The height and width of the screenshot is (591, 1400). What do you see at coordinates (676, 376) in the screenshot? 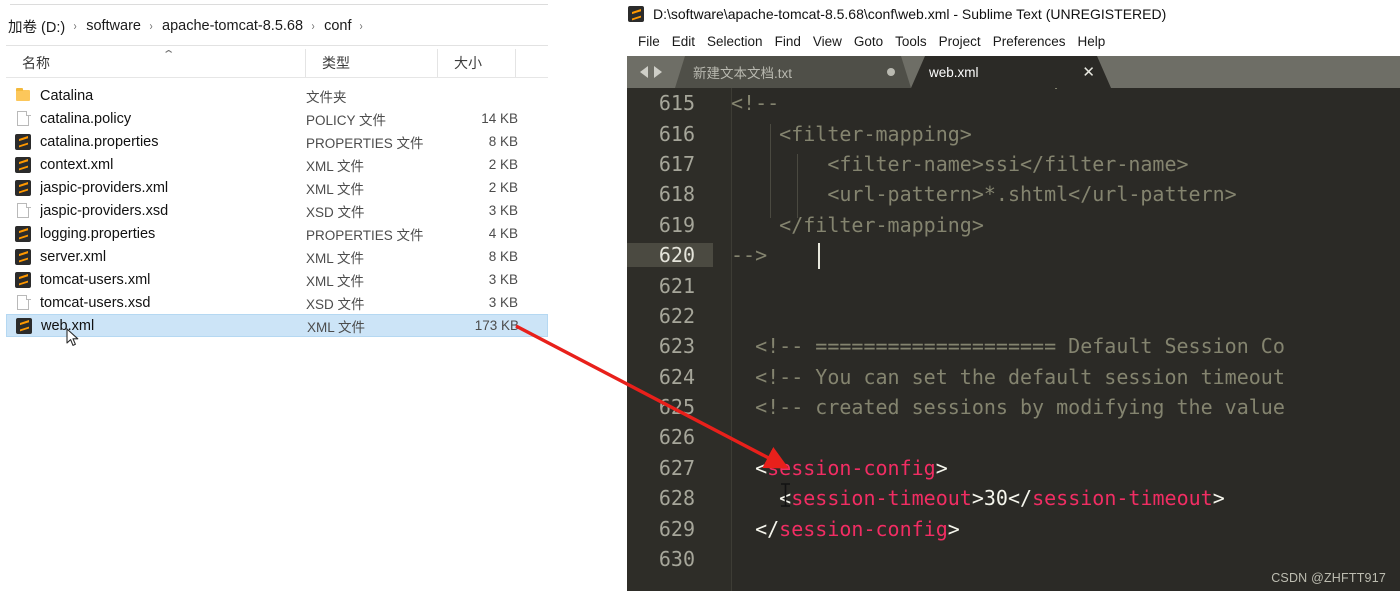
I see `line-number: 624` at bounding box center [676, 376].